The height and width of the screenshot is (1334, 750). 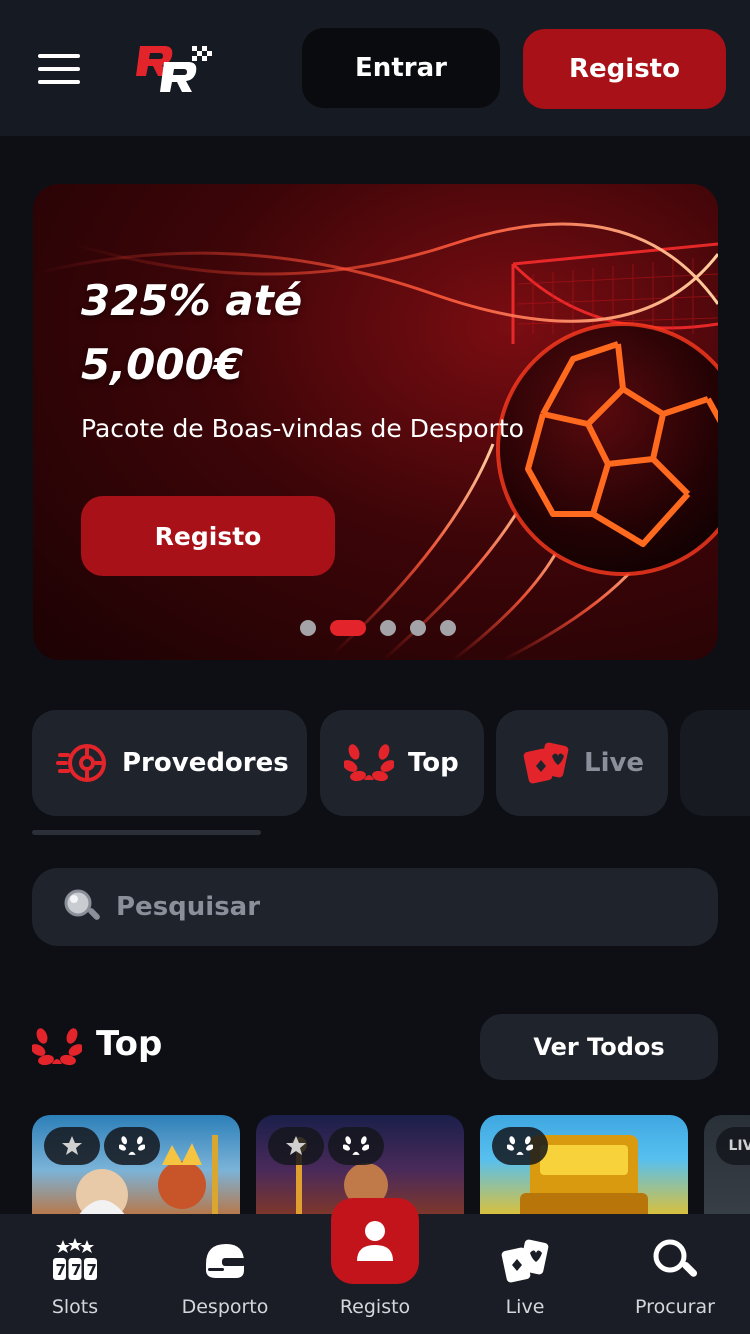 I want to click on nav-slots: 777 Slots, so click(x=75, y=1274).